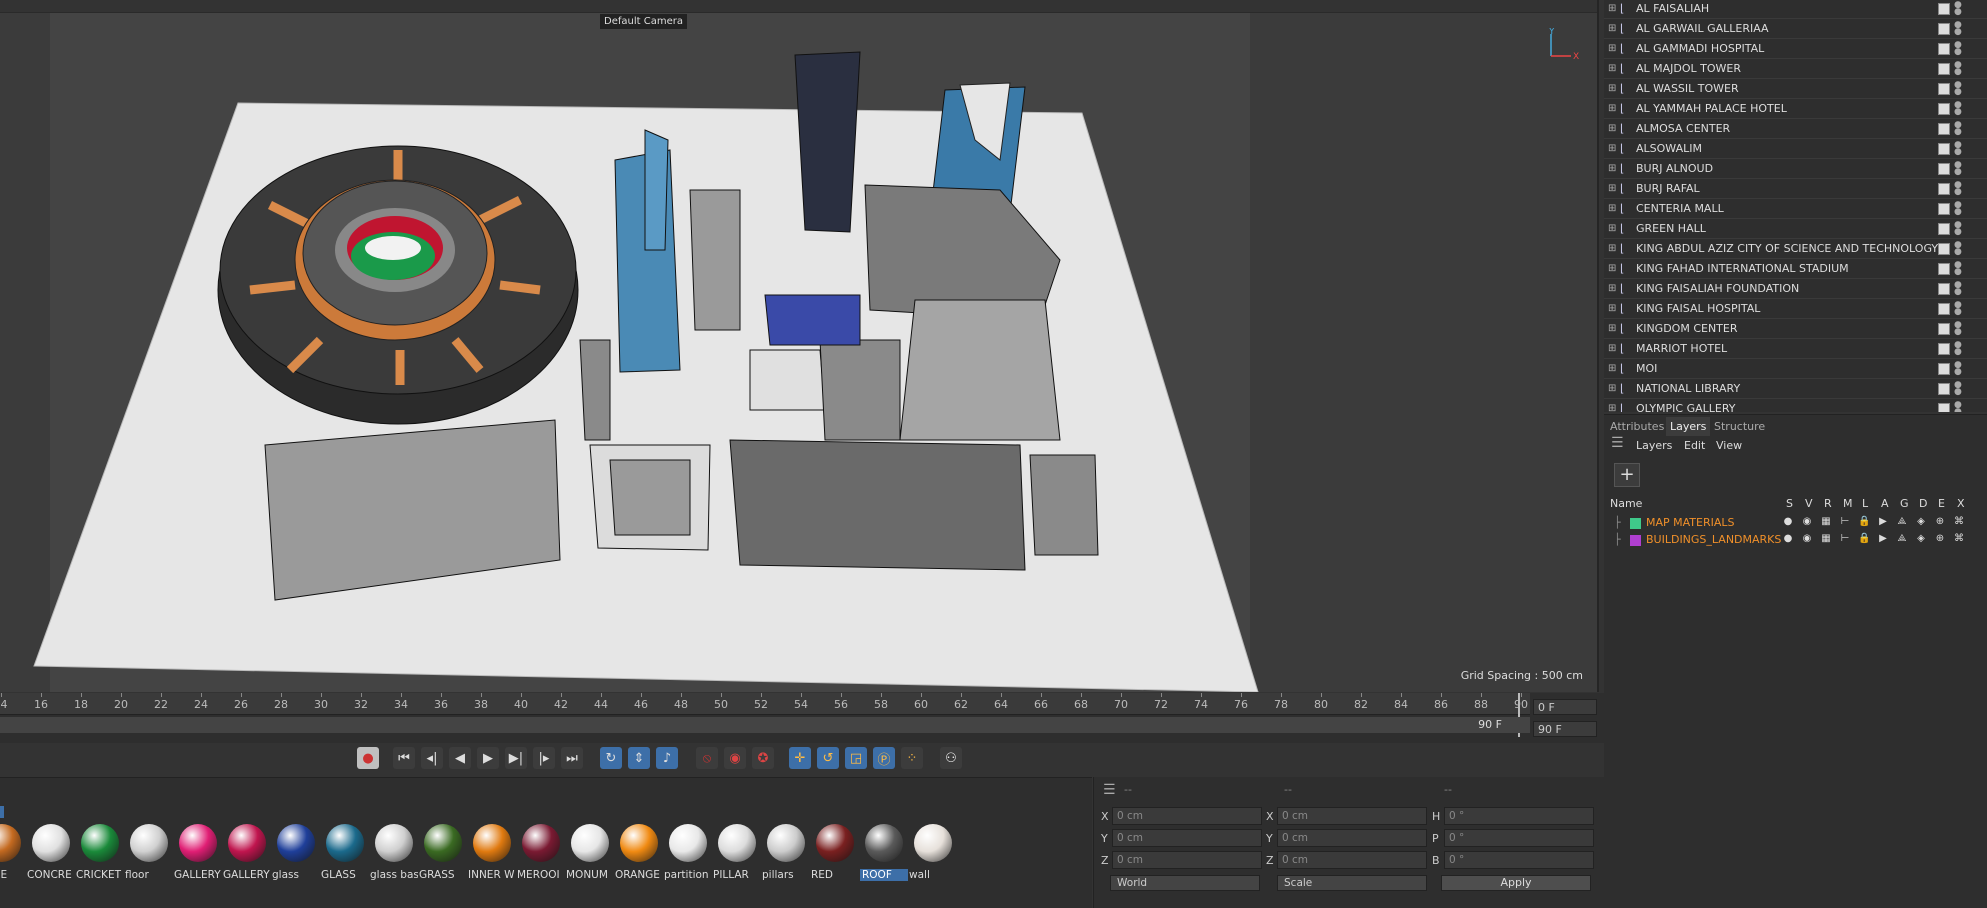  Describe the element at coordinates (1795, 229) in the screenshot. I see `object-row: ⊞ ⌊ GREEN HALL ● ●` at that location.